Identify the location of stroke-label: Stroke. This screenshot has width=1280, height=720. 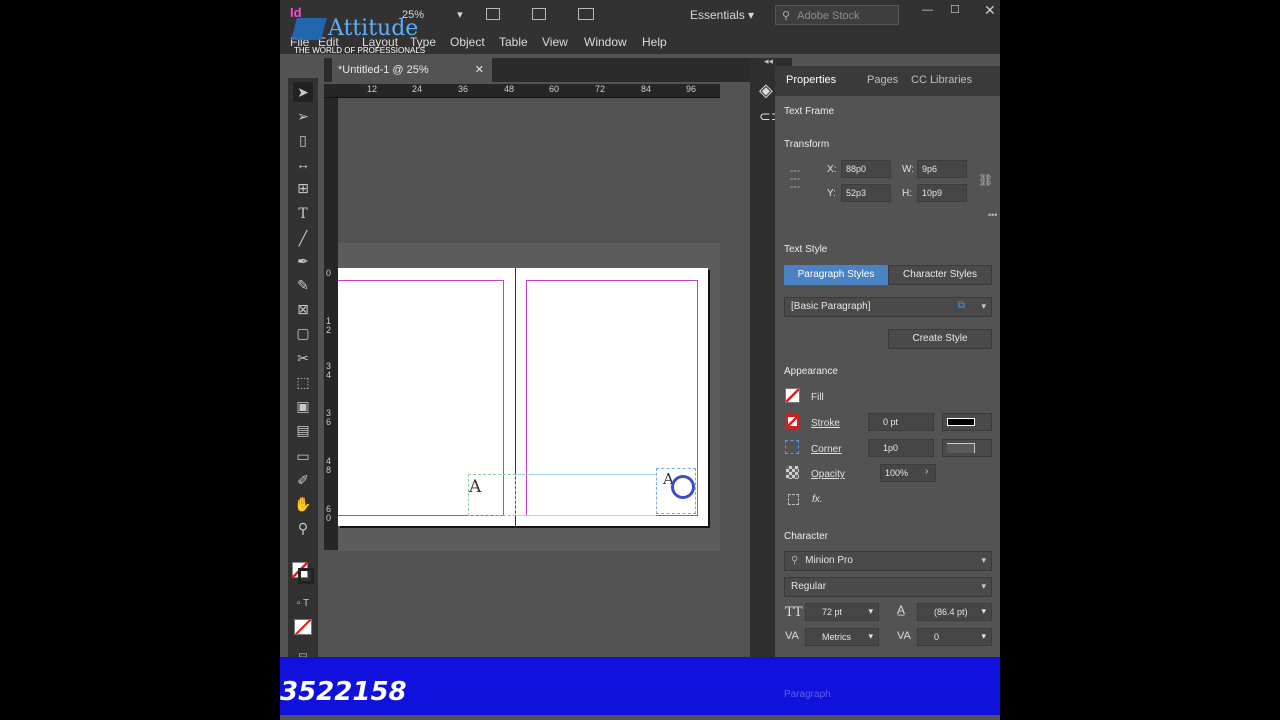
(825, 423).